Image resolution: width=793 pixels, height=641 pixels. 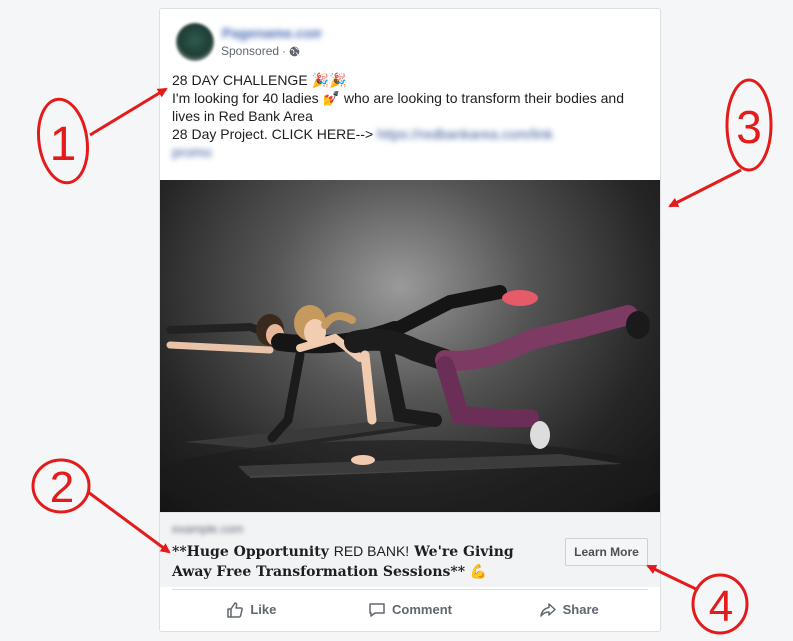 What do you see at coordinates (411, 152) in the screenshot?
I see `post-link-blurred-2: promo` at bounding box center [411, 152].